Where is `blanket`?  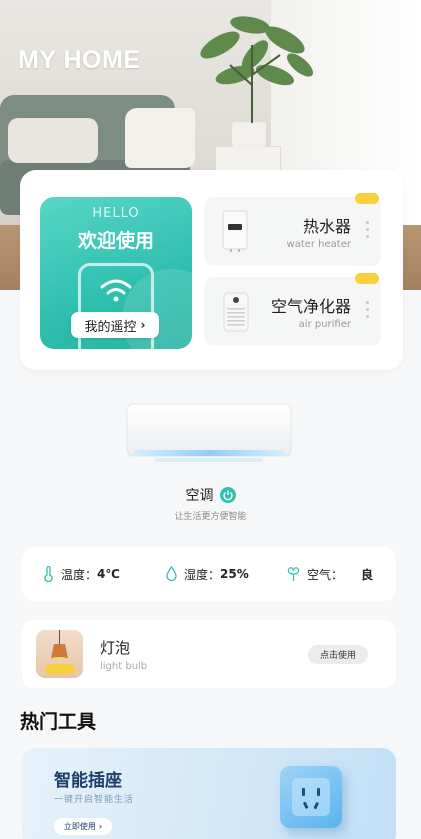 blanket is located at coordinates (160, 138).